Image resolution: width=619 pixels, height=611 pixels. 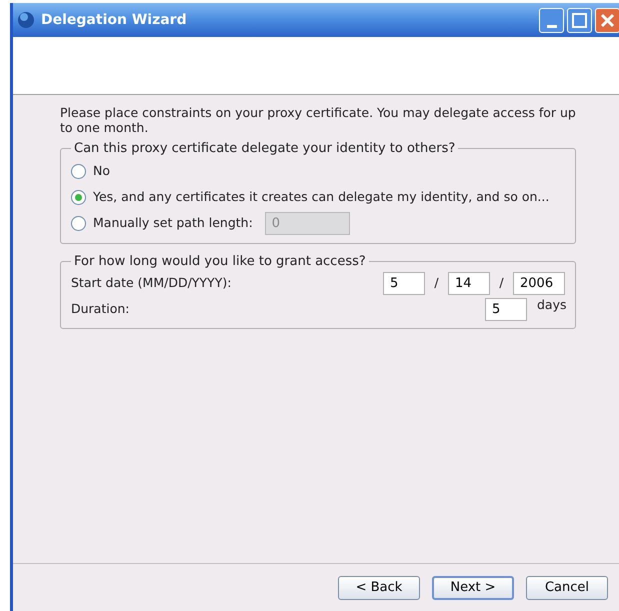 I want to click on close-button, so click(x=607, y=20).